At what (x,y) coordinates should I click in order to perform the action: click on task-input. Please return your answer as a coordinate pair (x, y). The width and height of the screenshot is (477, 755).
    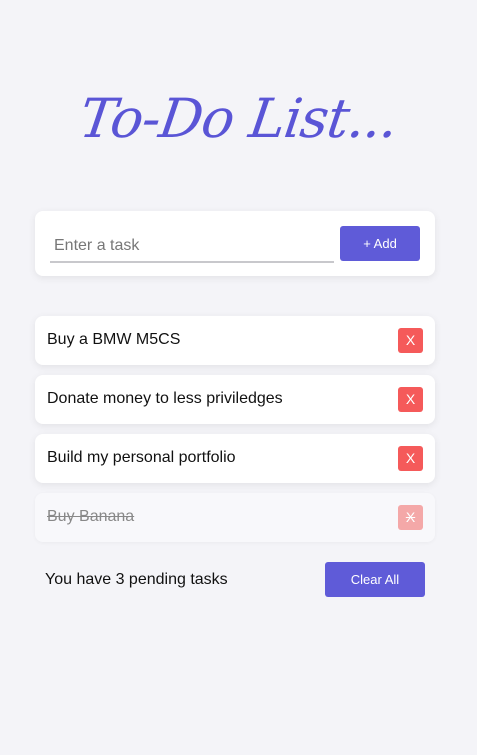
    Looking at the image, I should click on (192, 248).